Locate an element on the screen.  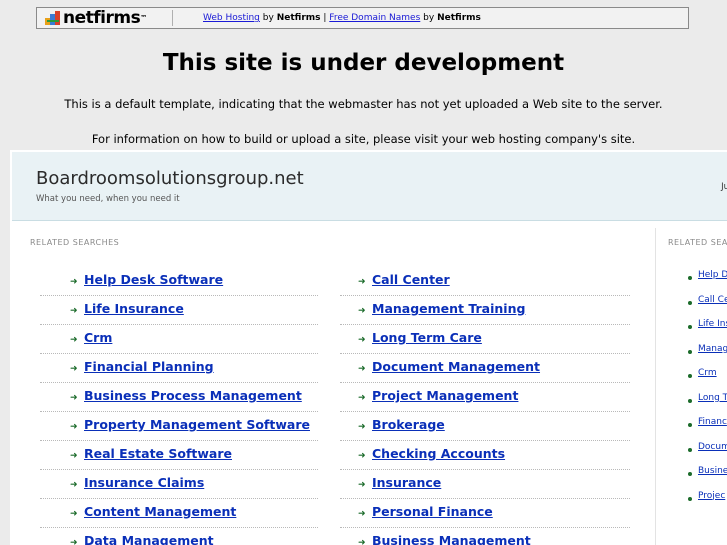
side-related-link: Financ is located at coordinates (712, 422).